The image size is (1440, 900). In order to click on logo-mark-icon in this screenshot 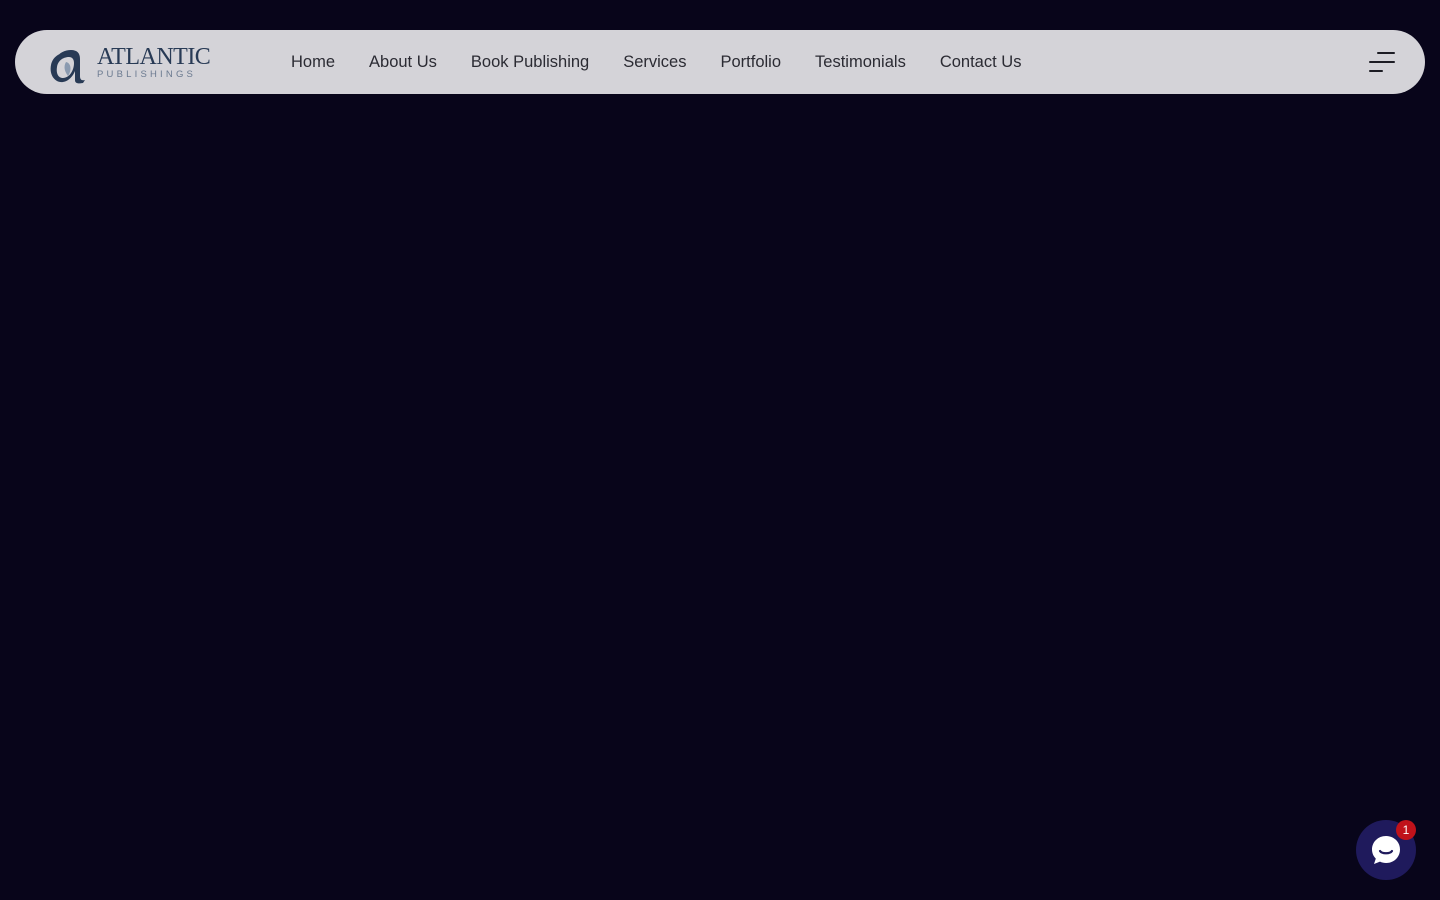, I will do `click(67, 67)`.